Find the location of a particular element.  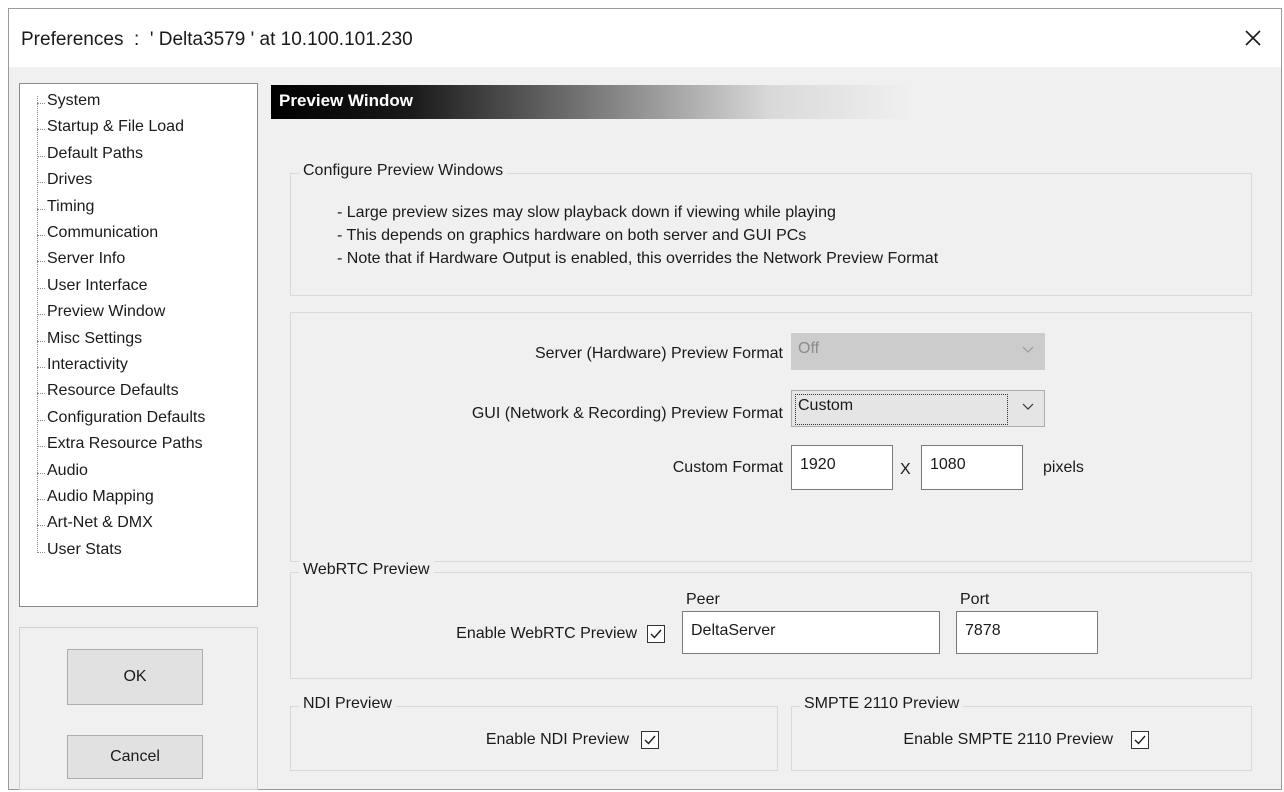

port-value: 7878 is located at coordinates (983, 630).